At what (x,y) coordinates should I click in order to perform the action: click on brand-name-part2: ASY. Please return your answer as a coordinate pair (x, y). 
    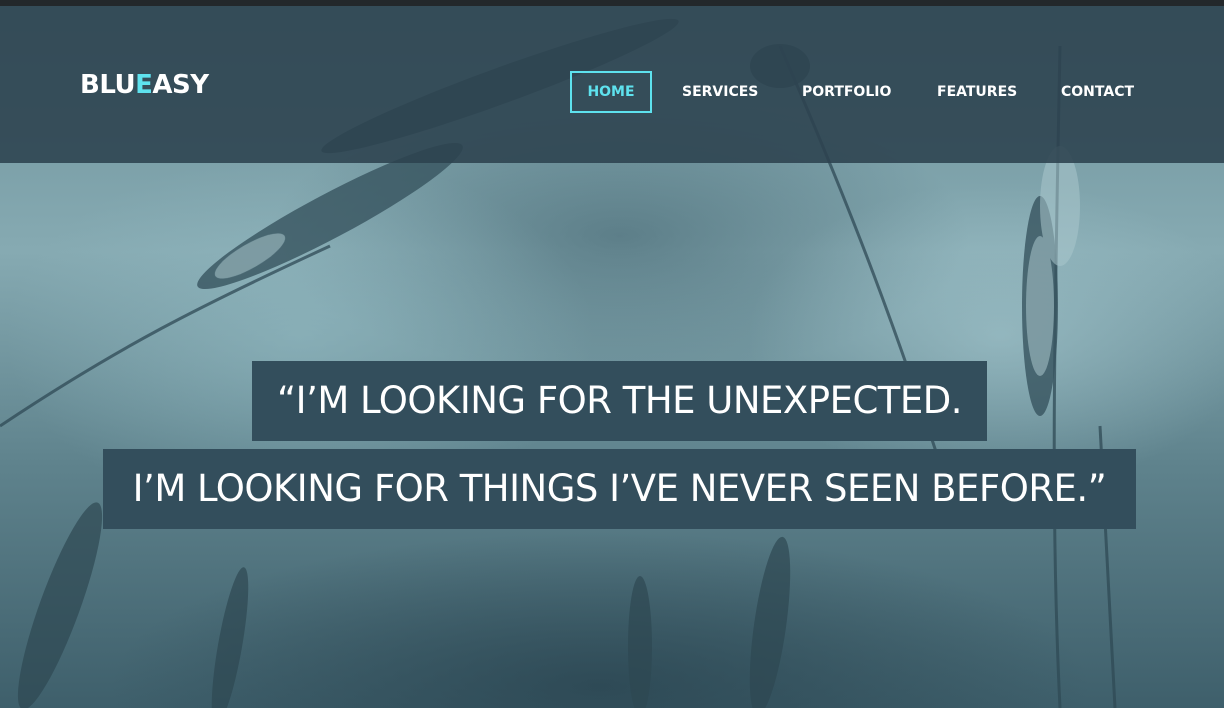
    Looking at the image, I should click on (180, 85).